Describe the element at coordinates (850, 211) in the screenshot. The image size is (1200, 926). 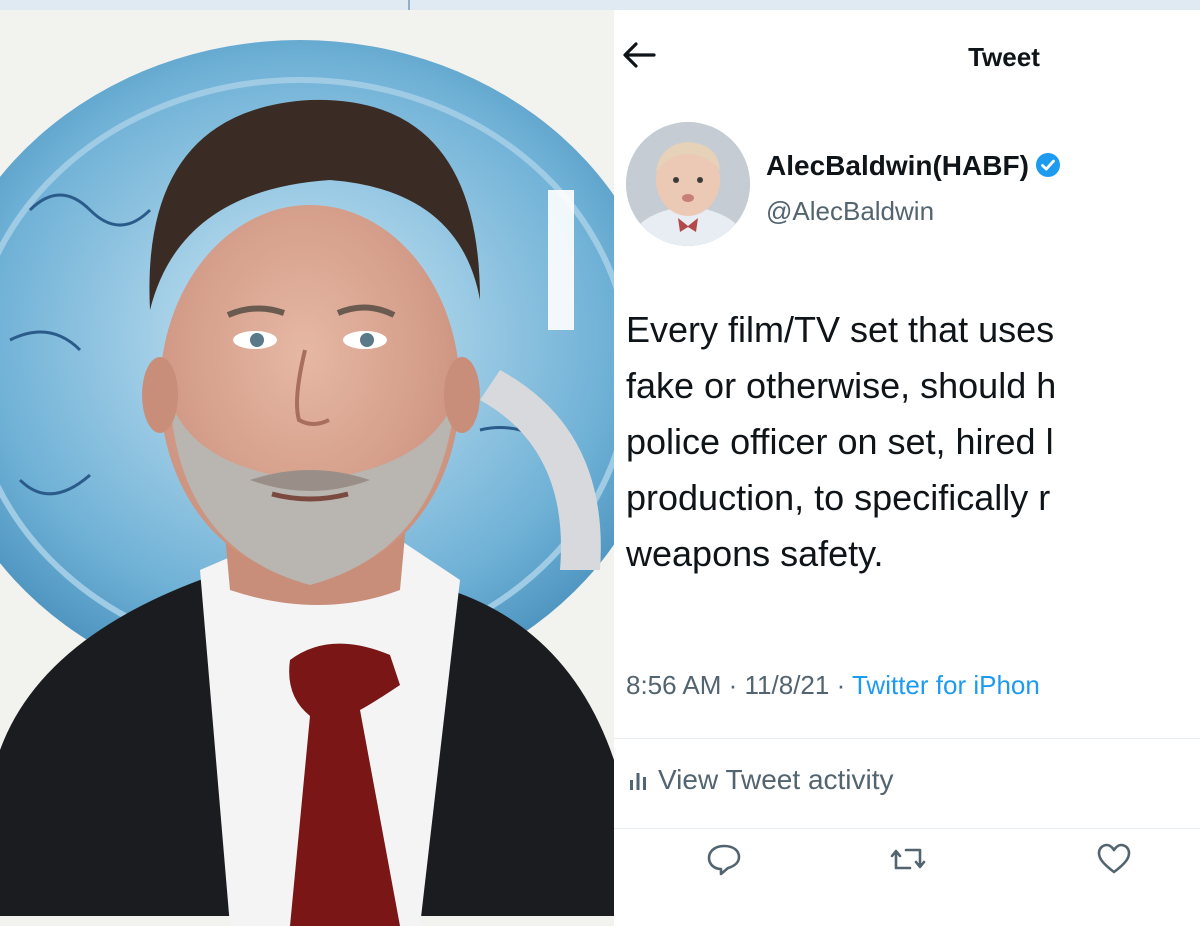
I see `author-handle: @AlecBaldwin` at that location.